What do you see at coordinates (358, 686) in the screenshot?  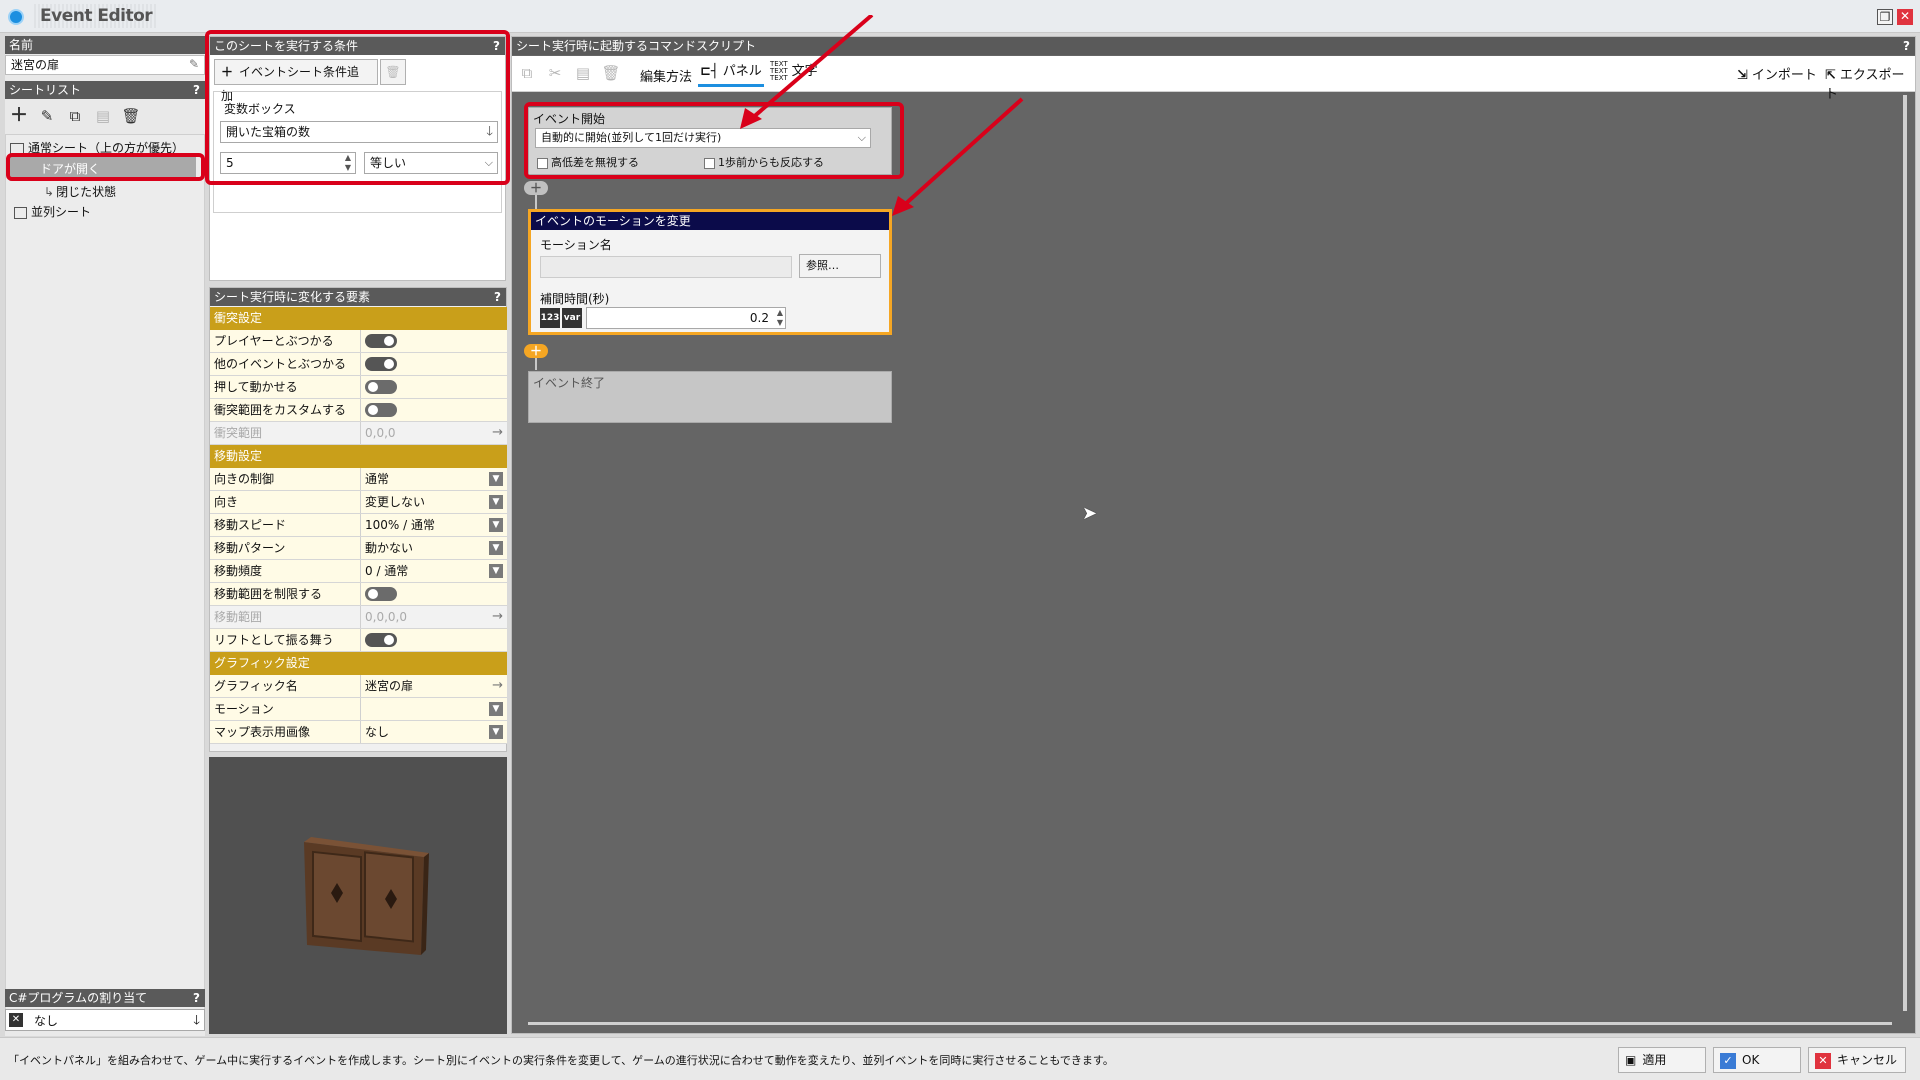 I see `prop-graphic-name: グラフィック名 迷宮の扉 →` at bounding box center [358, 686].